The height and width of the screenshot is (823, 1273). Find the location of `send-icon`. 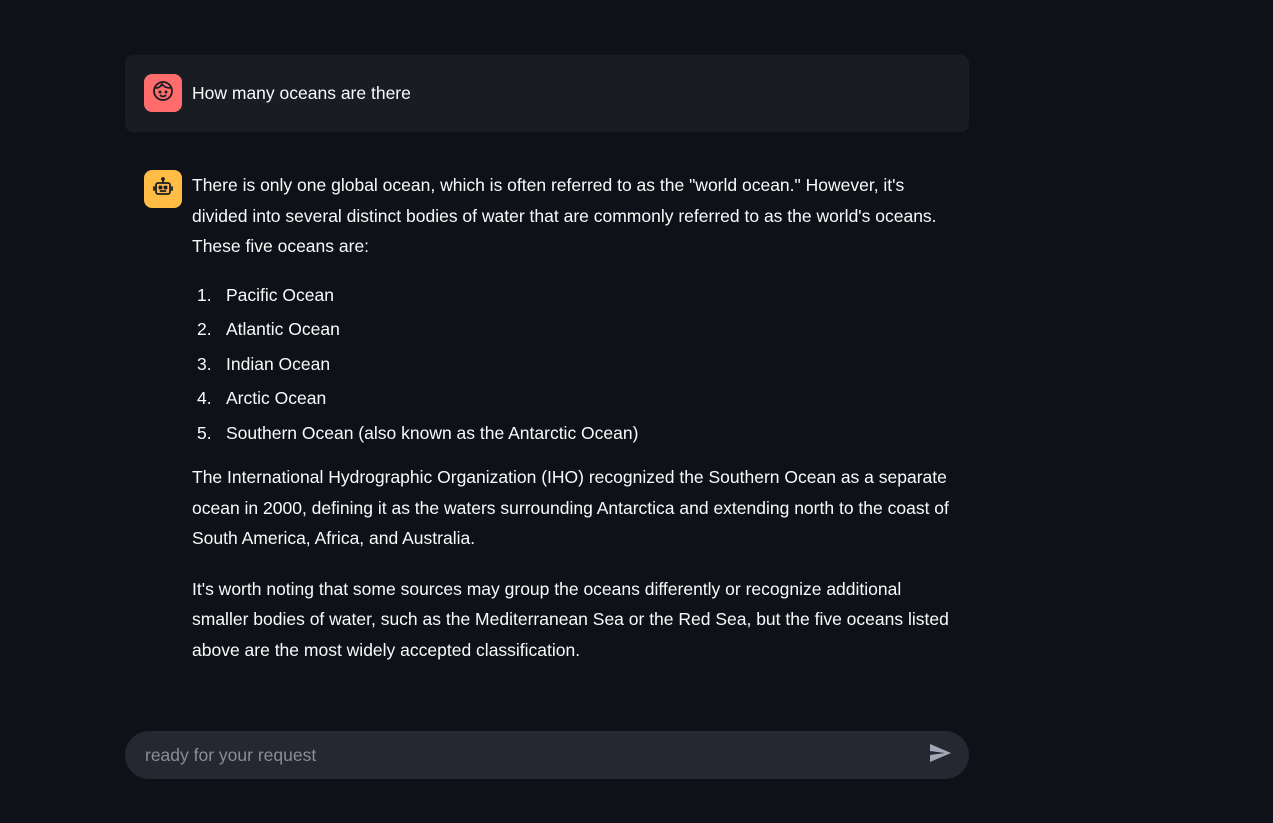

send-icon is located at coordinates (940, 755).